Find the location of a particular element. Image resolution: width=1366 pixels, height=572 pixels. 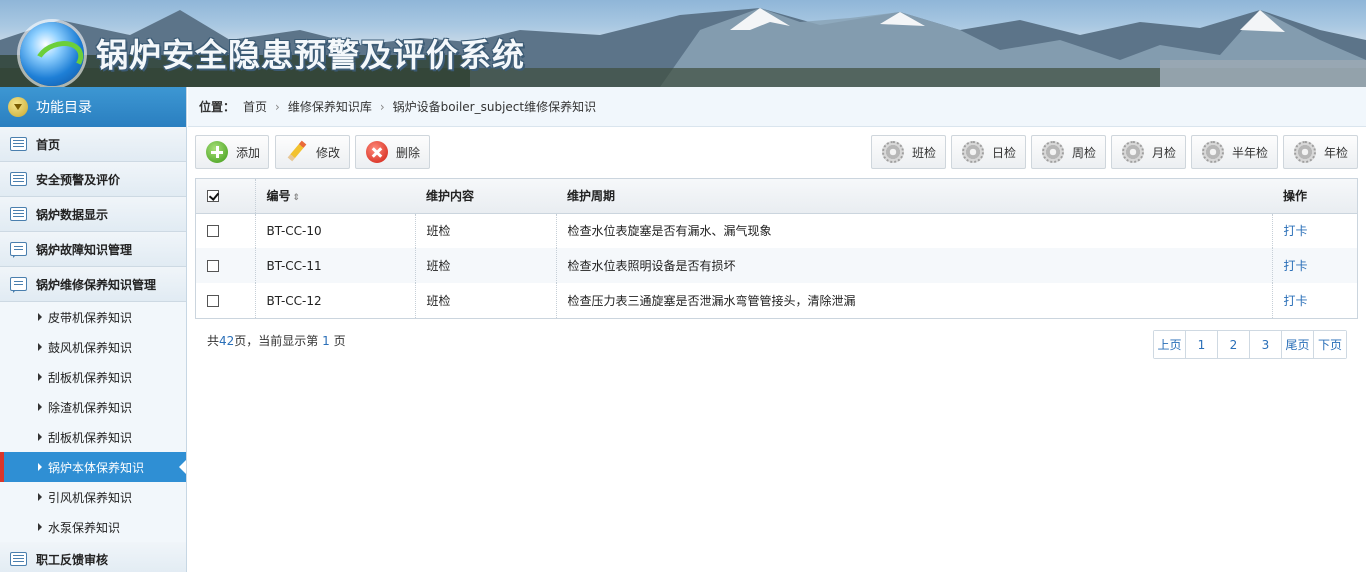

cycle-cell: 检查水位表照明设备是否有损坏 is located at coordinates (914, 265).